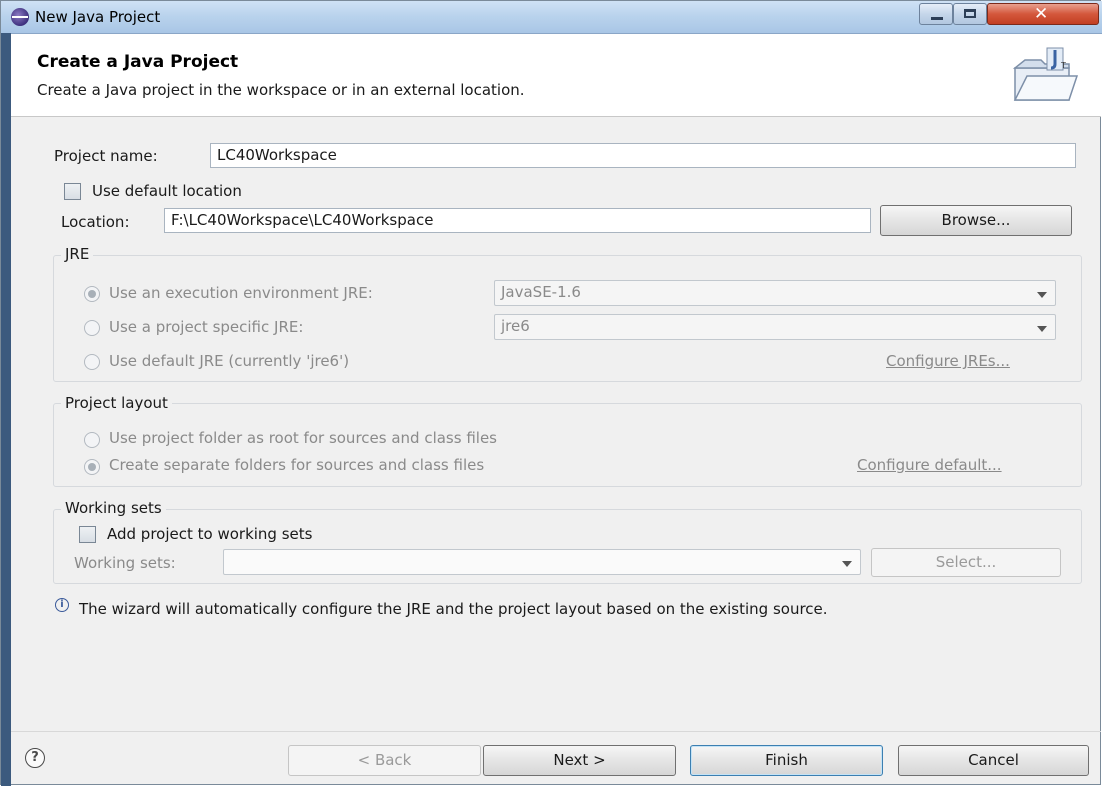  What do you see at coordinates (937, 18) in the screenshot?
I see `minimize-icon` at bounding box center [937, 18].